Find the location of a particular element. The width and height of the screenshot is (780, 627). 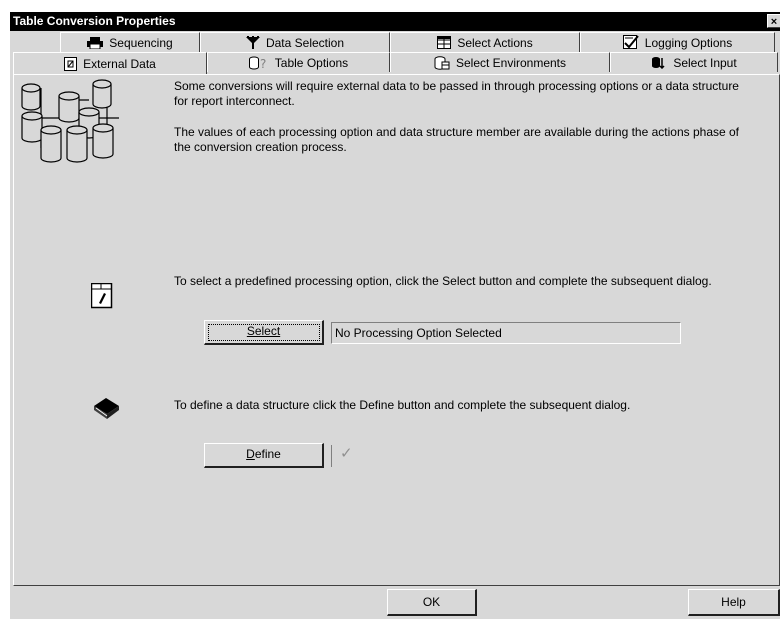

tab-label: Select Environments is located at coordinates (511, 62).